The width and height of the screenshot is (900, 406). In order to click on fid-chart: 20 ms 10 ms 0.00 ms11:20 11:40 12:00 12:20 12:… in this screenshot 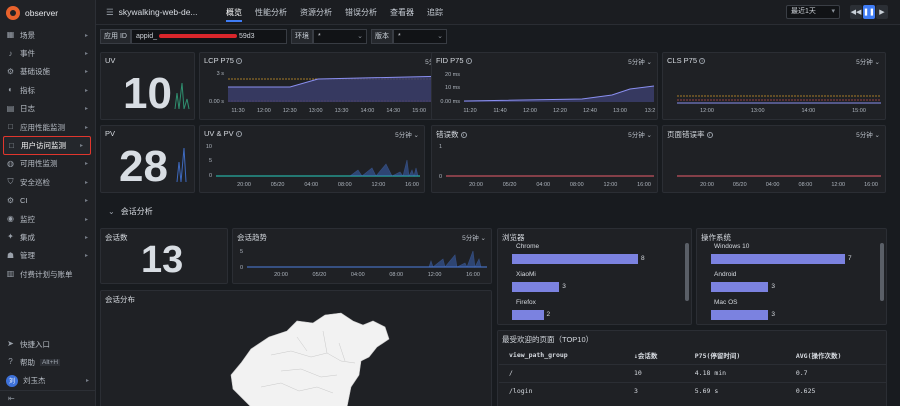, I will do `click(547, 93)`.